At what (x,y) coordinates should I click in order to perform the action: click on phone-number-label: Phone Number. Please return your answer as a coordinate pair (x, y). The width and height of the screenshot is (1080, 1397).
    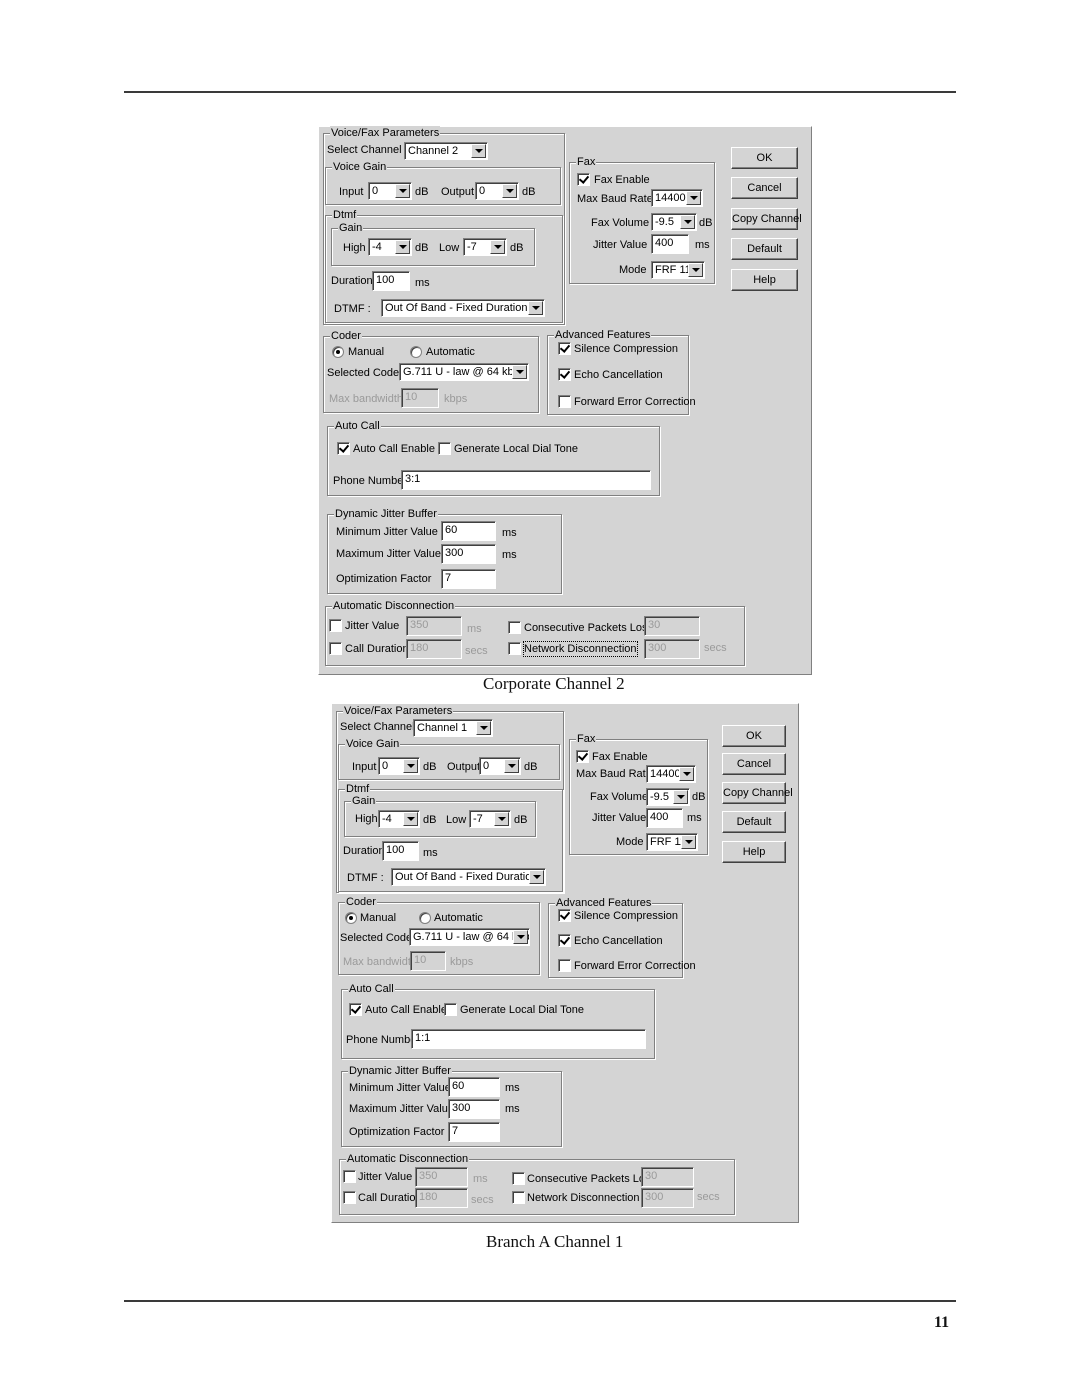
    Looking at the image, I should click on (383, 1040).